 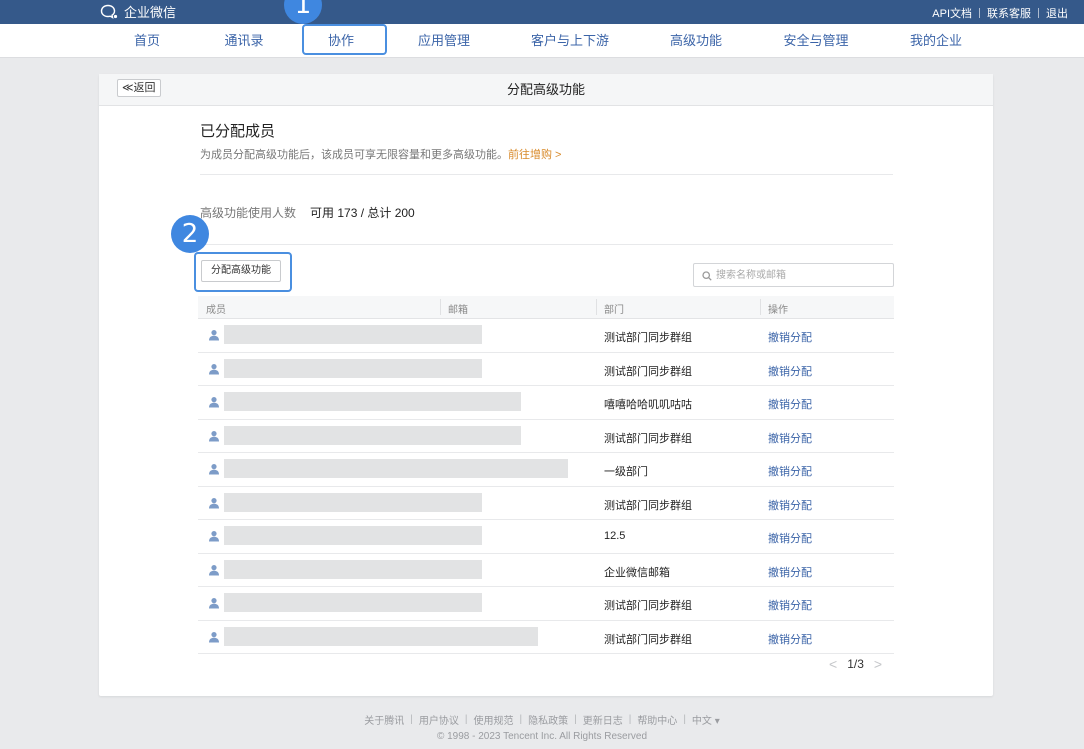 I want to click on department-cell: 12.5, so click(x=615, y=536).